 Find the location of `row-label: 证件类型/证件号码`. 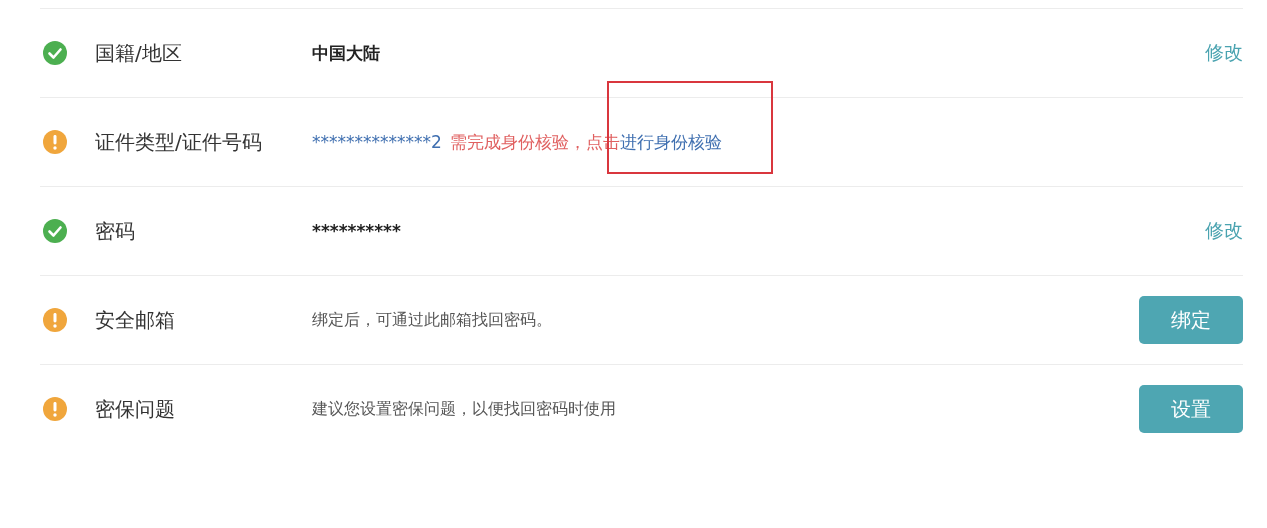

row-label: 证件类型/证件号码 is located at coordinates (179, 142).